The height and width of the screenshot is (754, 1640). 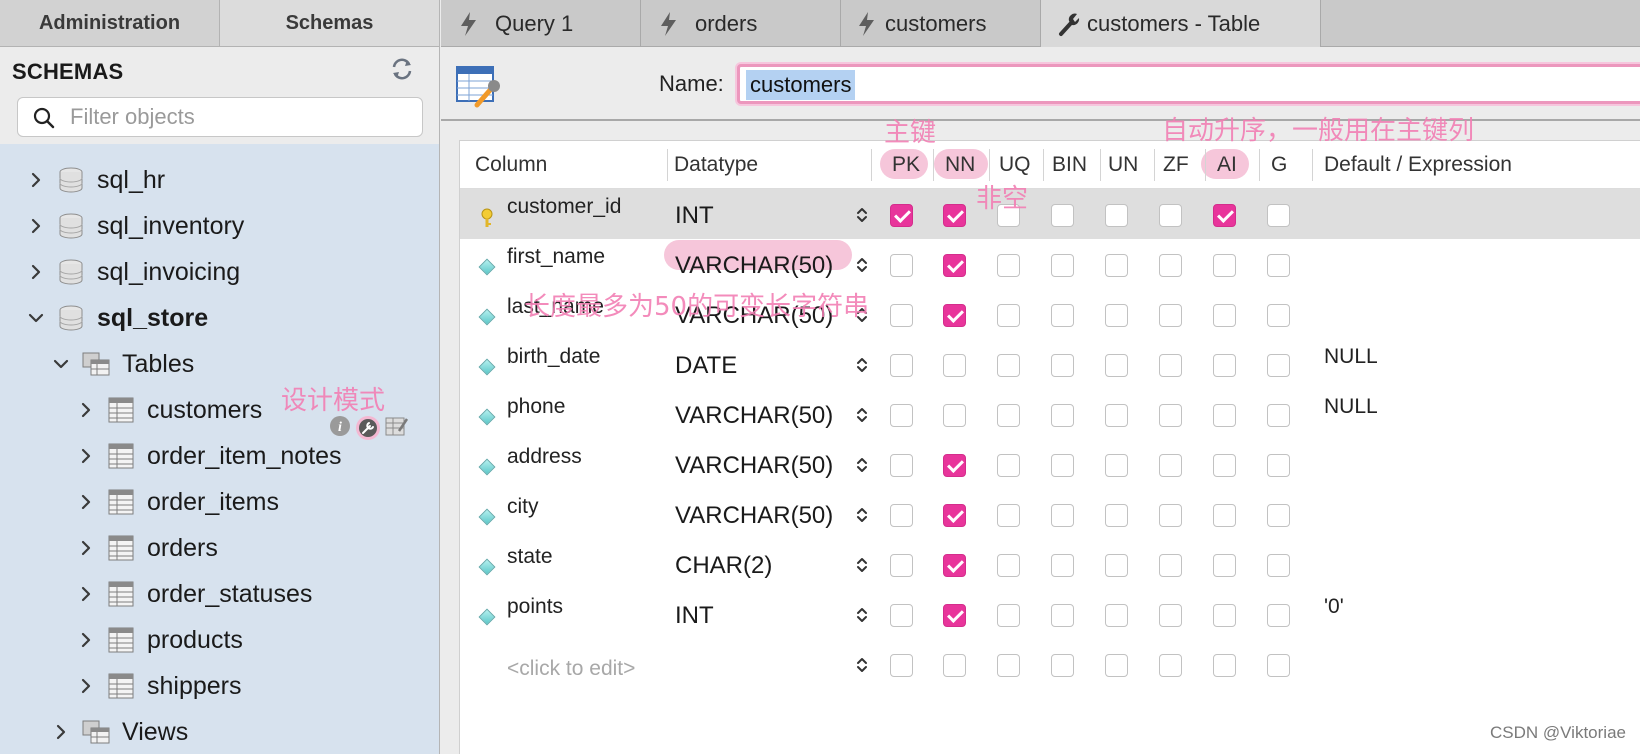 What do you see at coordinates (530, 557) in the screenshot?
I see `column-name: state` at bounding box center [530, 557].